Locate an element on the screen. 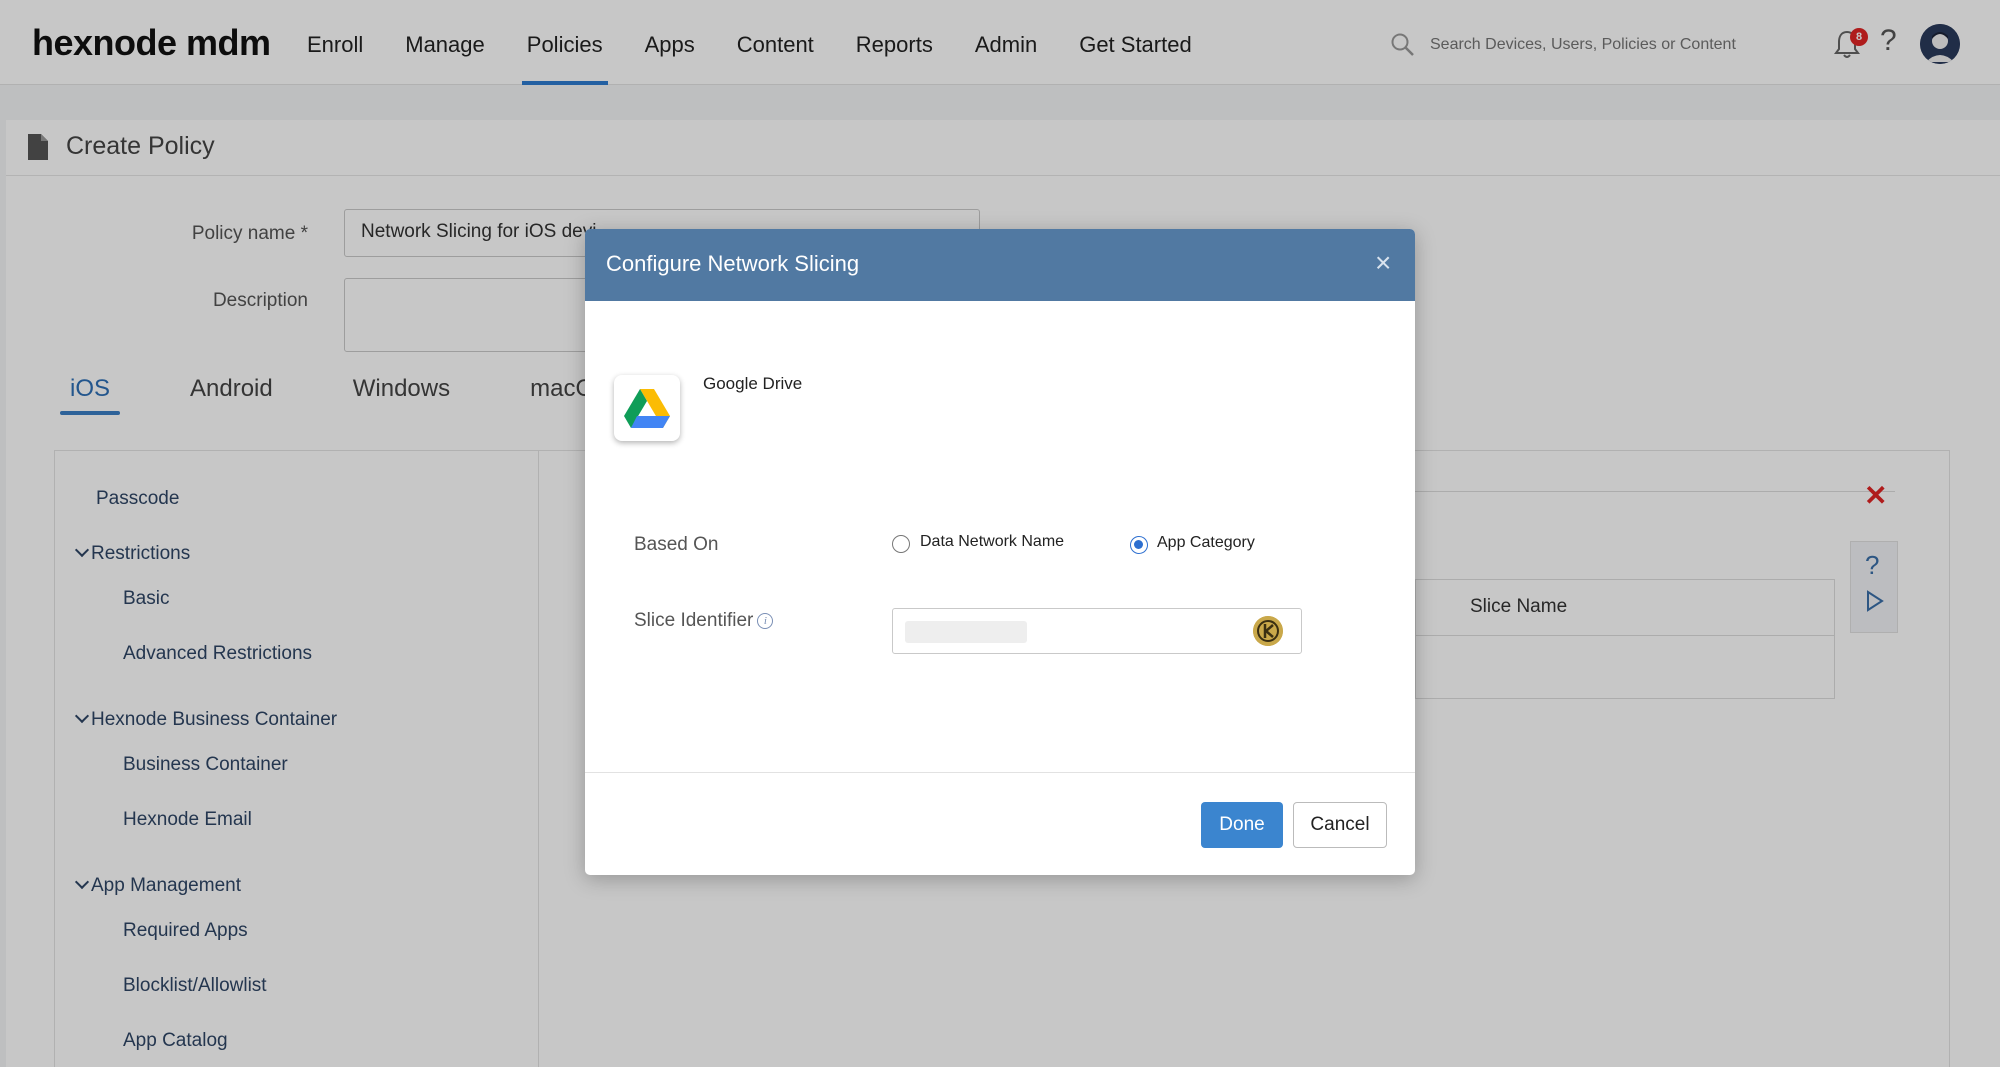 The width and height of the screenshot is (2000, 1067). google-drive-icon is located at coordinates (647, 408).